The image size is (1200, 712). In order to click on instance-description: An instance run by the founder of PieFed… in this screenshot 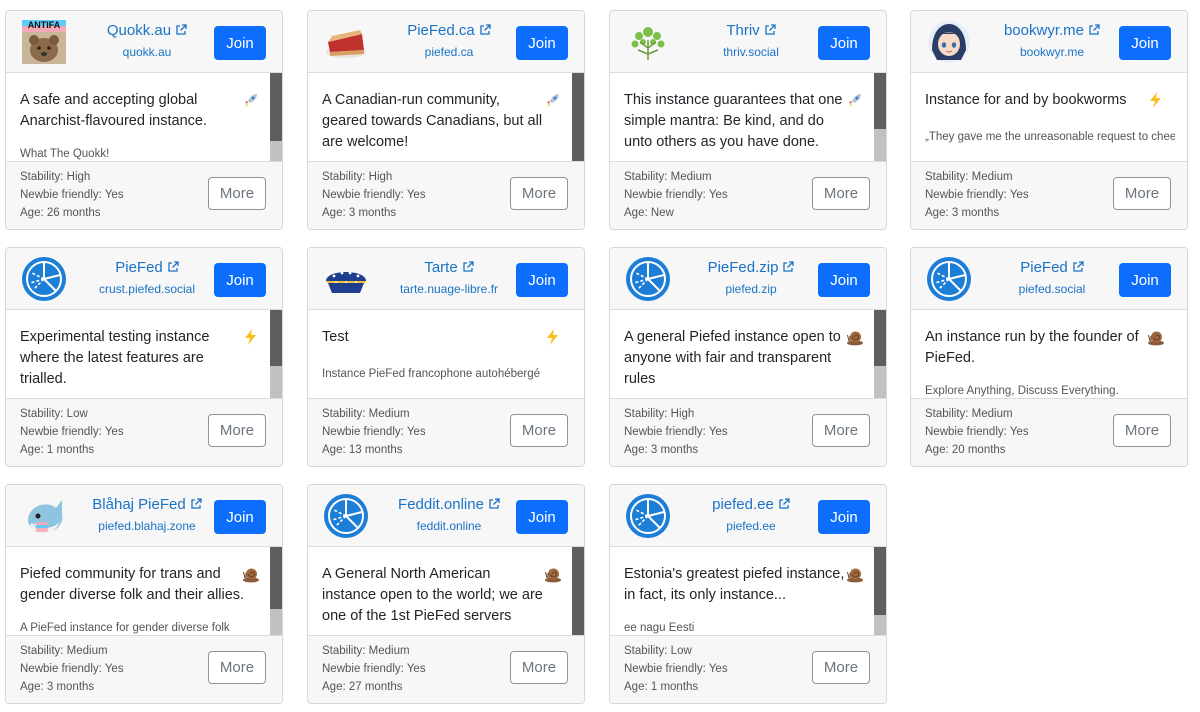, I will do `click(1032, 347)`.